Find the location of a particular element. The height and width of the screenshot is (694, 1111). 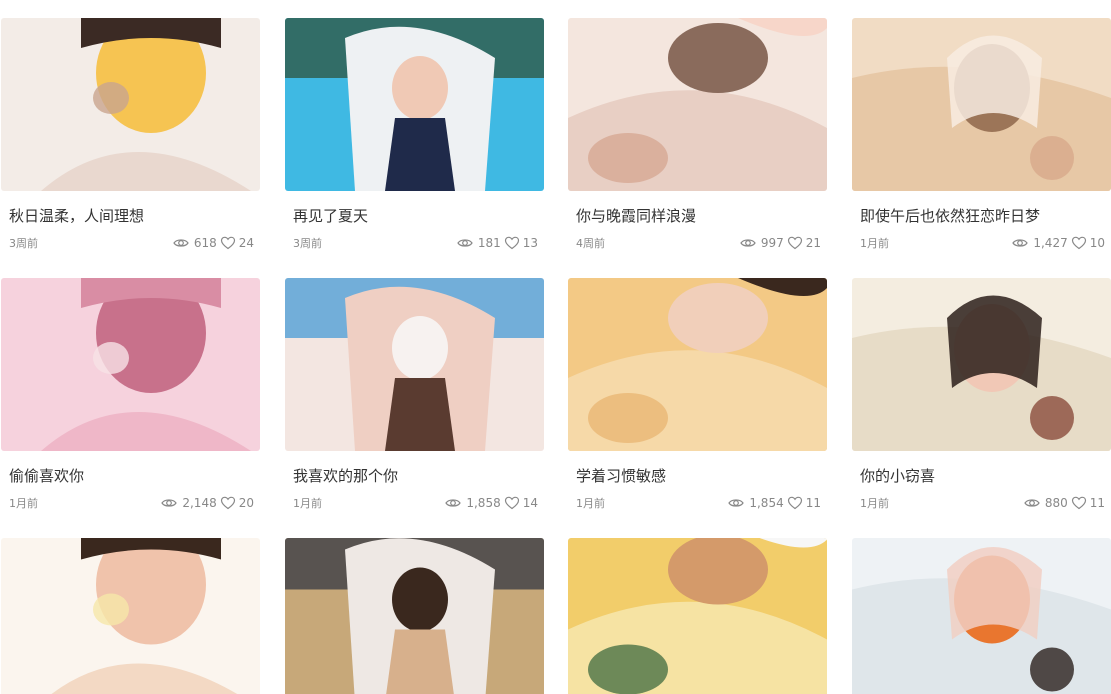

gallery-card: 偷偷喜欢你 1月前 2,148 20 is located at coordinates (130, 408).